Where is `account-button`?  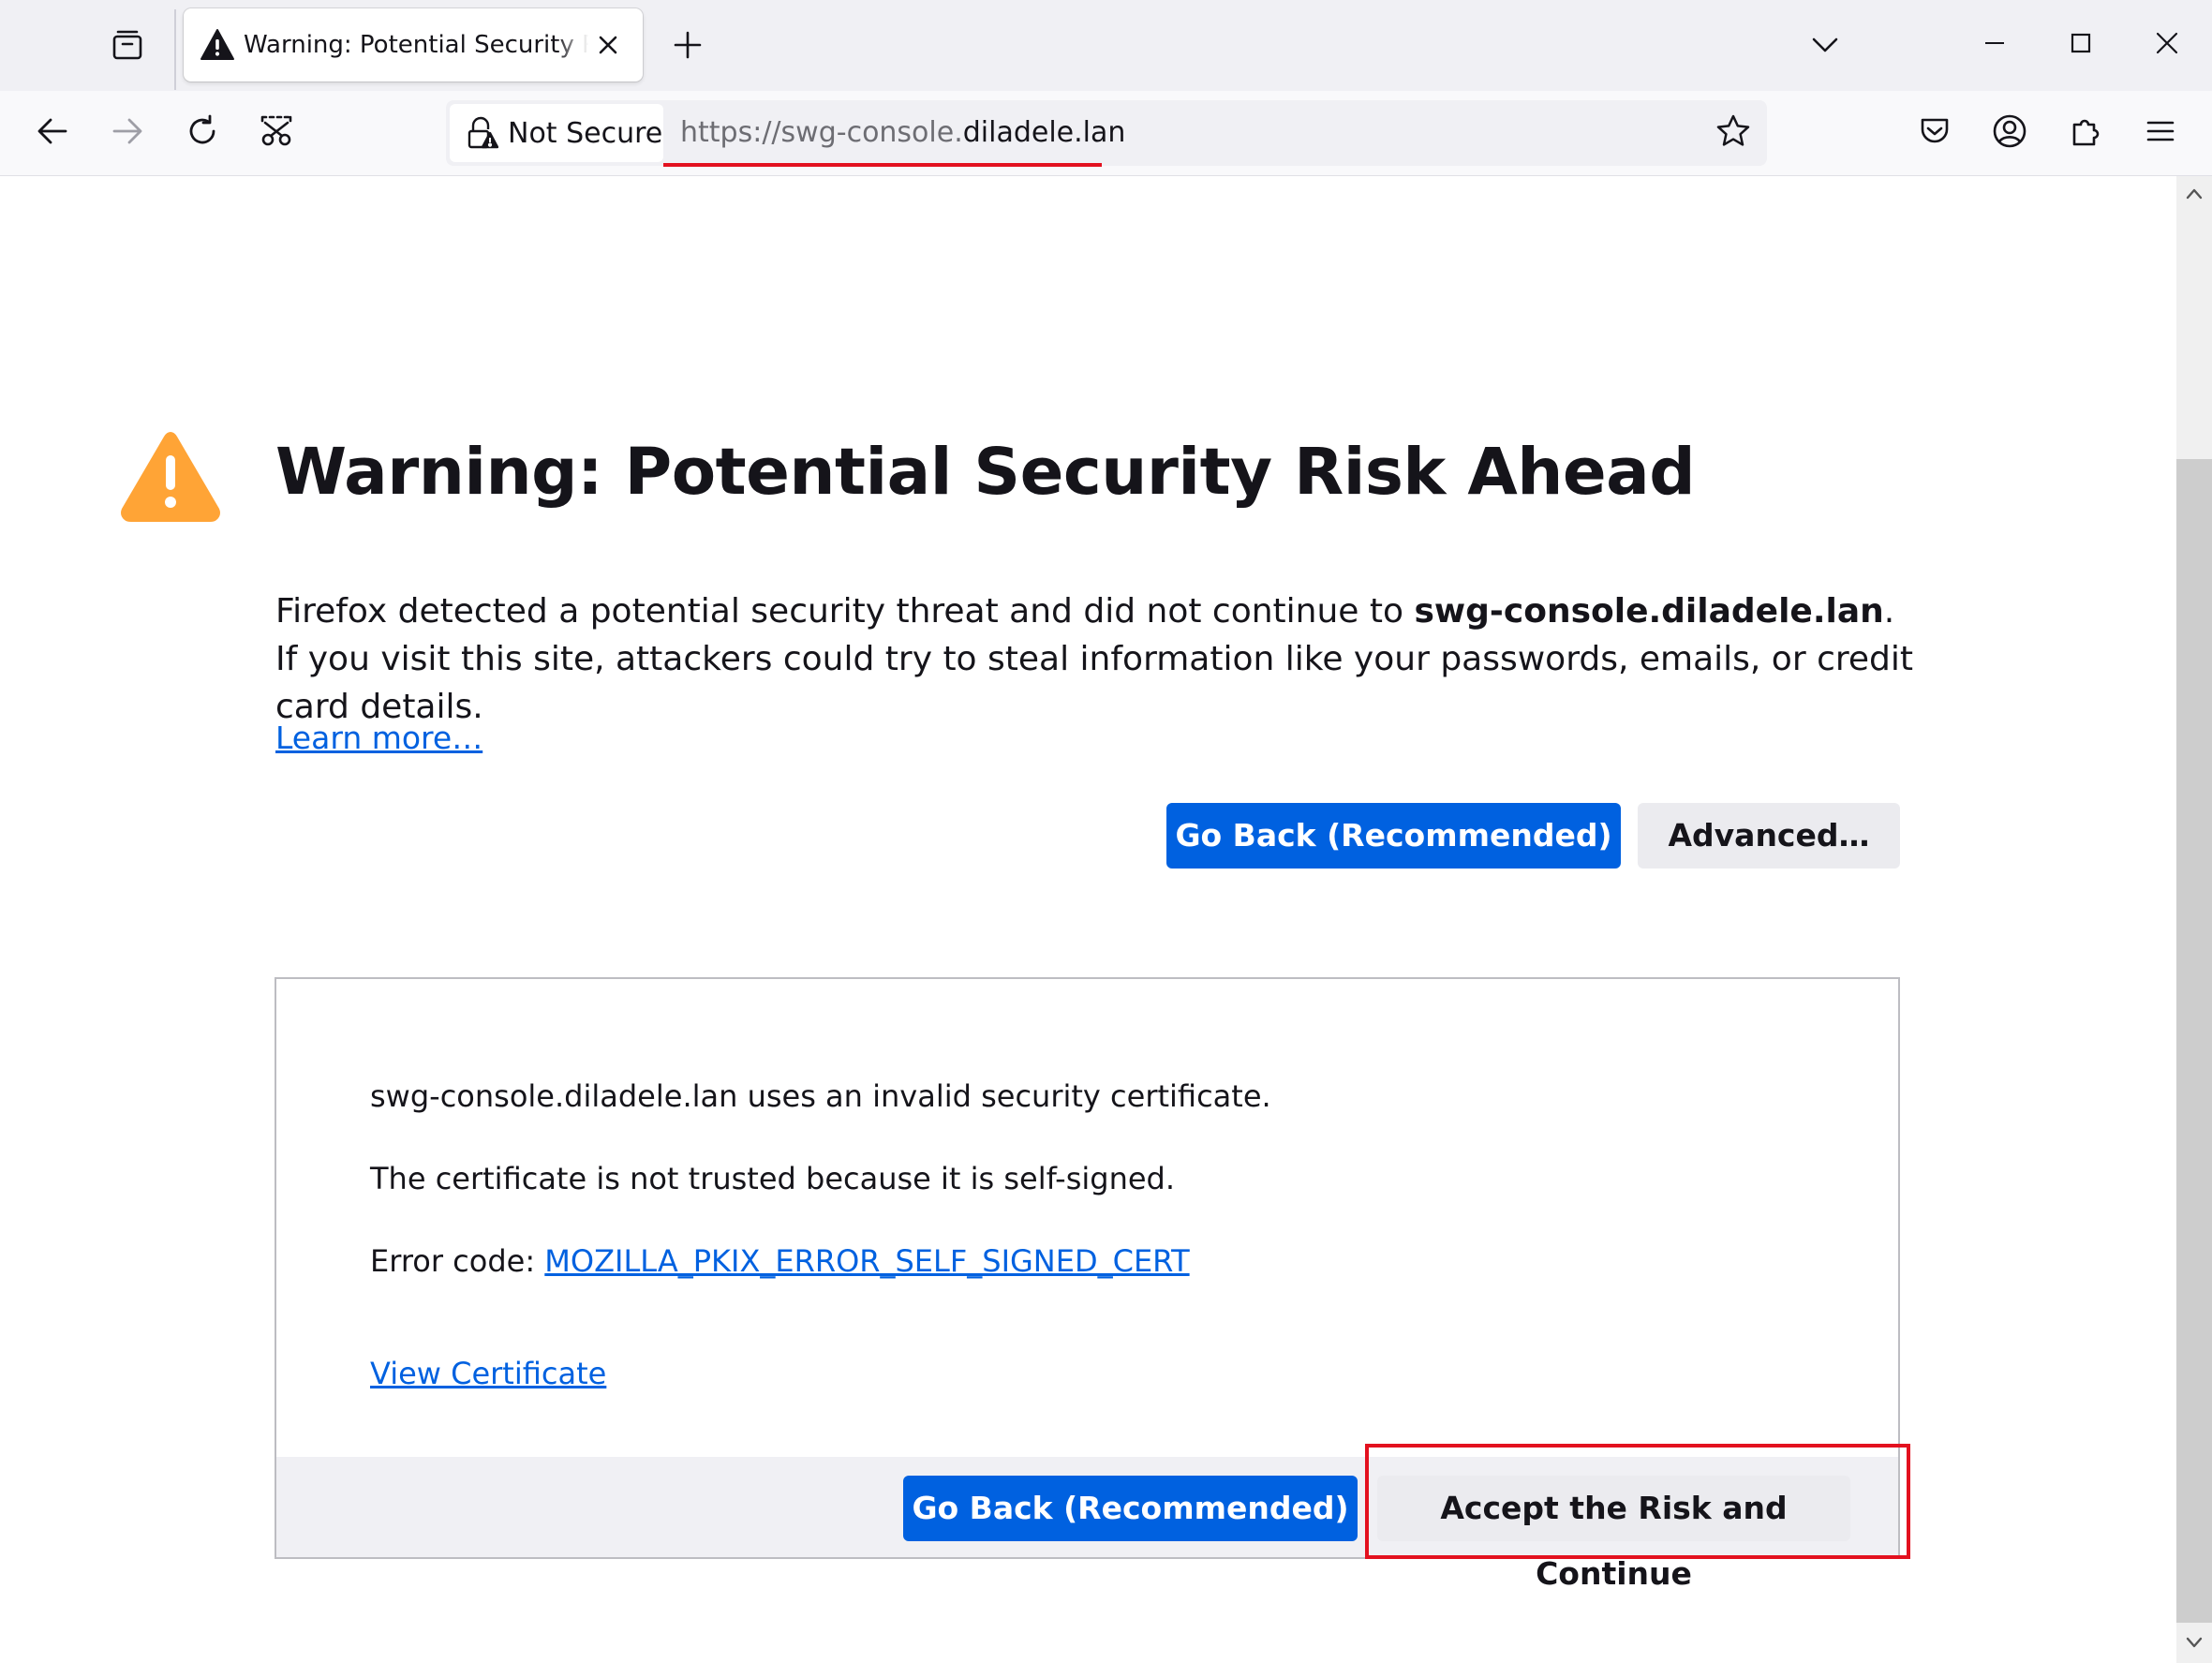 account-button is located at coordinates (2009, 133).